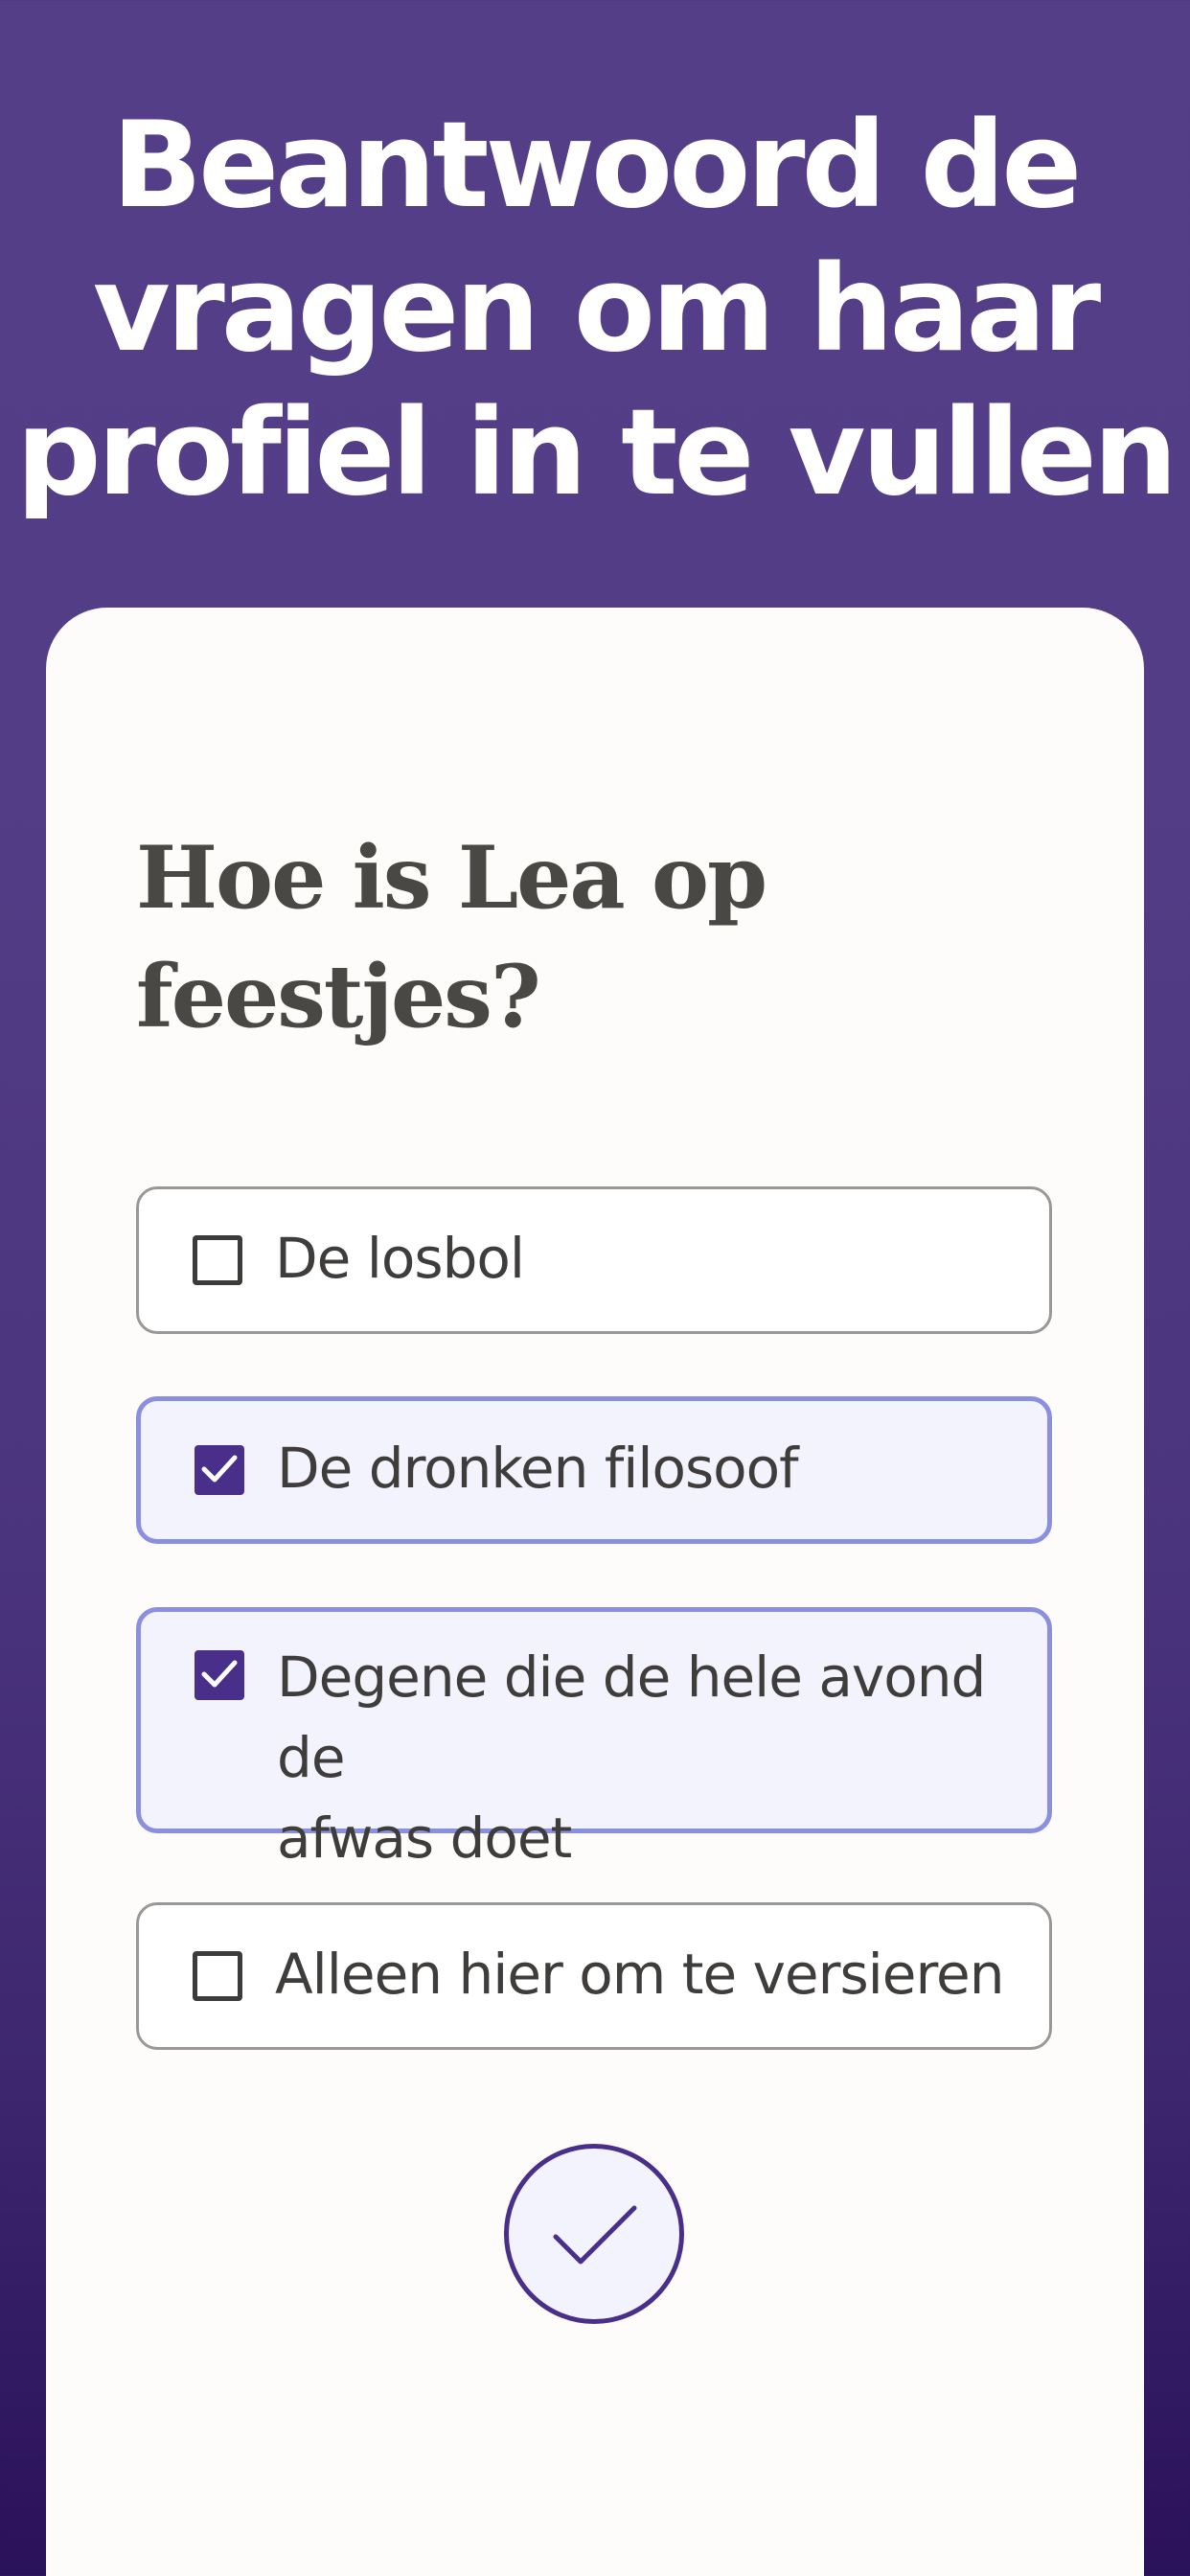  What do you see at coordinates (596, 453) in the screenshot?
I see `title-line-3: profiel in te vullen` at bounding box center [596, 453].